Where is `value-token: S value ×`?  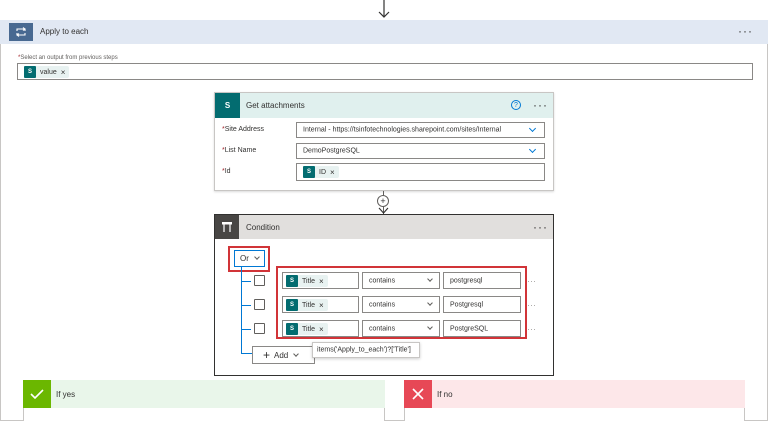
value-token: S value × is located at coordinates (47, 72).